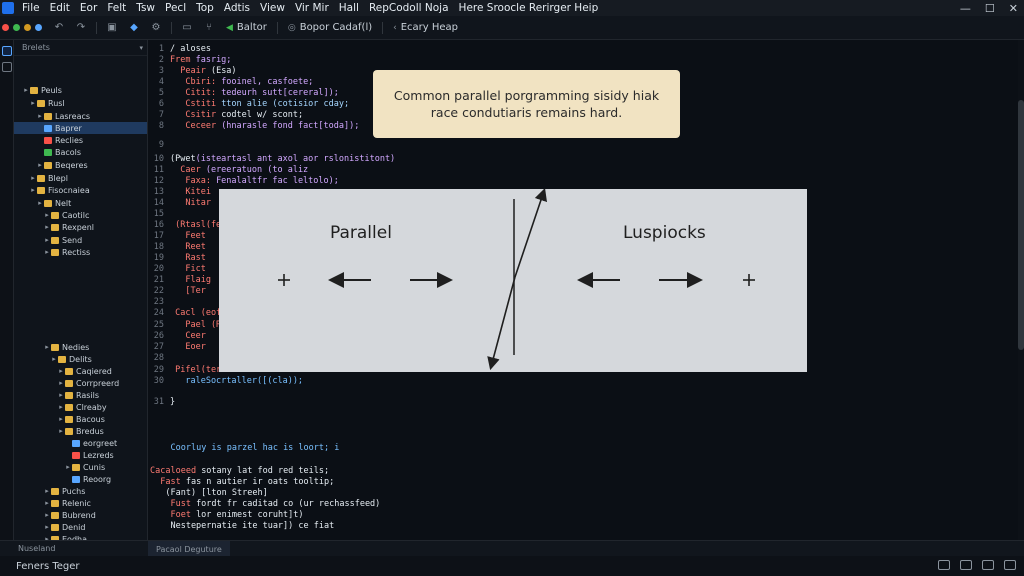 The width and height of the screenshot is (1024, 576). What do you see at coordinates (80, 395) in the screenshot?
I see `tree-item: 26▸Rasils` at bounding box center [80, 395].